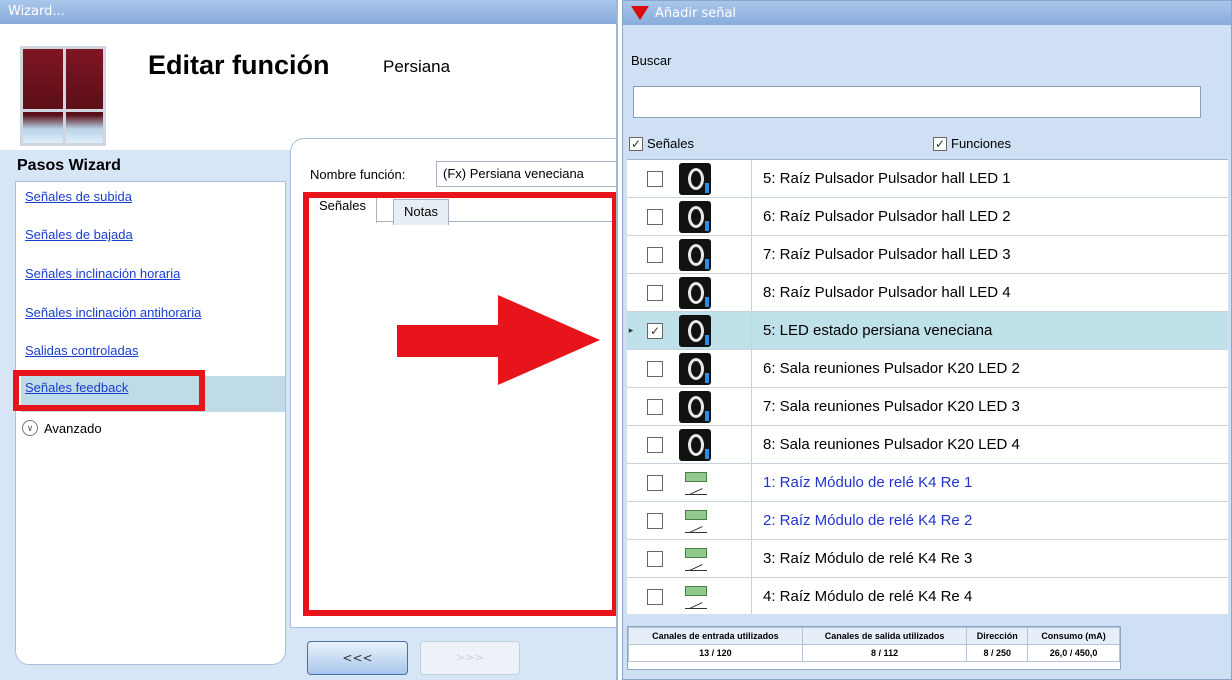 Image resolution: width=1232 pixels, height=680 pixels. I want to click on list-item: 7: Sala reuniones Pulsador K20 LED 3, so click(927, 407).